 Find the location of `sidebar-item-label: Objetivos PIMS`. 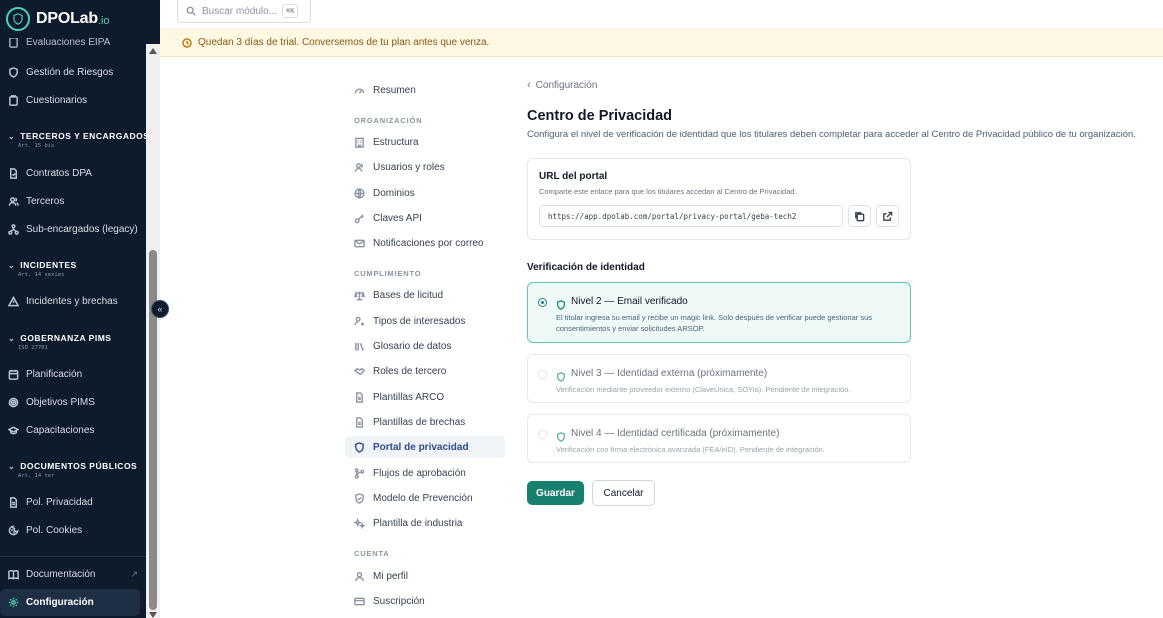

sidebar-item-label: Objetivos PIMS is located at coordinates (60, 402).